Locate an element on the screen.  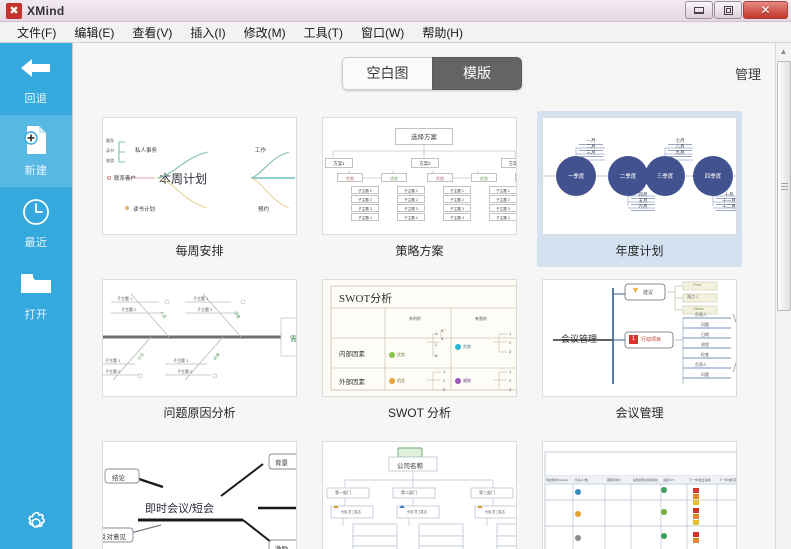
thumb-quick-branch-1: 结论 is located at coordinates (118, 478).